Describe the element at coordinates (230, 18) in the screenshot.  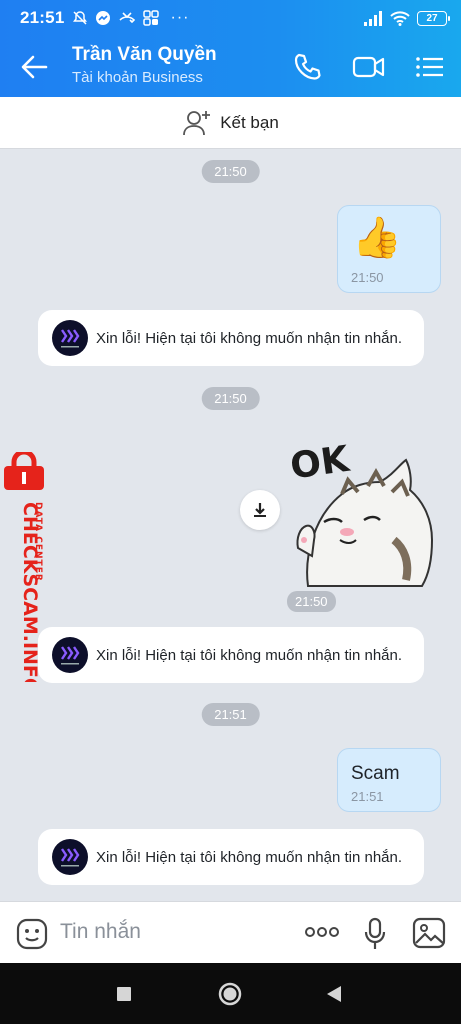
I see `status-bar: 21:51 ··· 27` at that location.